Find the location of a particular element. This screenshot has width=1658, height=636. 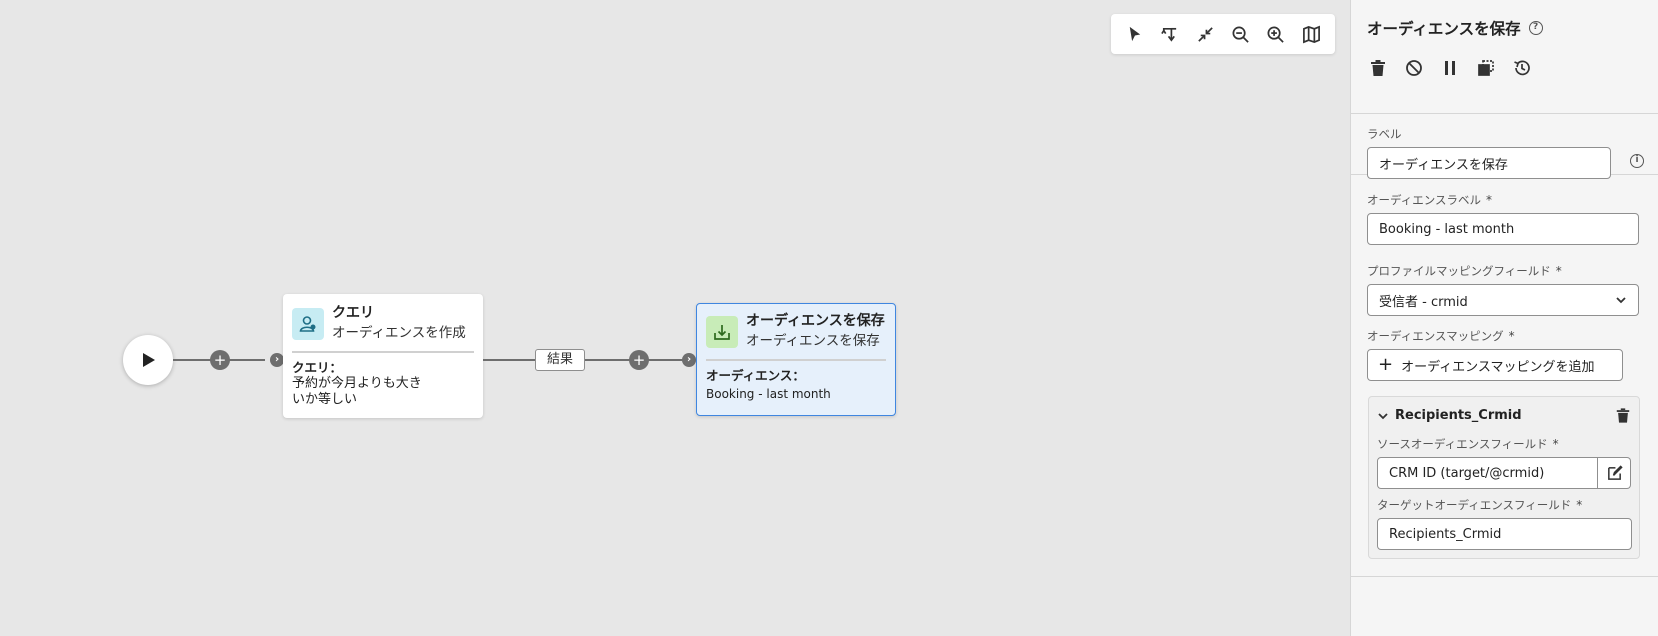

start-node is located at coordinates (148, 360).